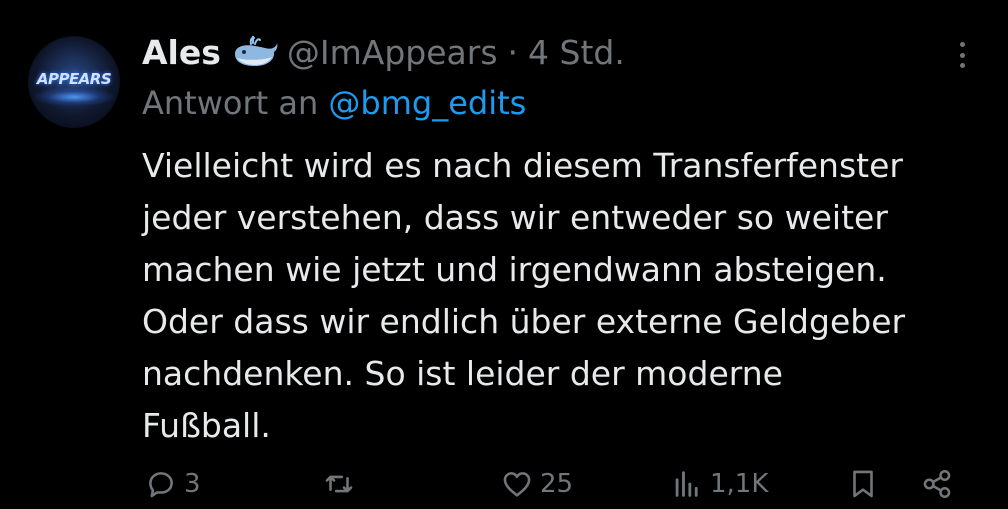 This screenshot has height=509, width=1008. I want to click on reply-mention-link: @bmg_edits, so click(427, 103).